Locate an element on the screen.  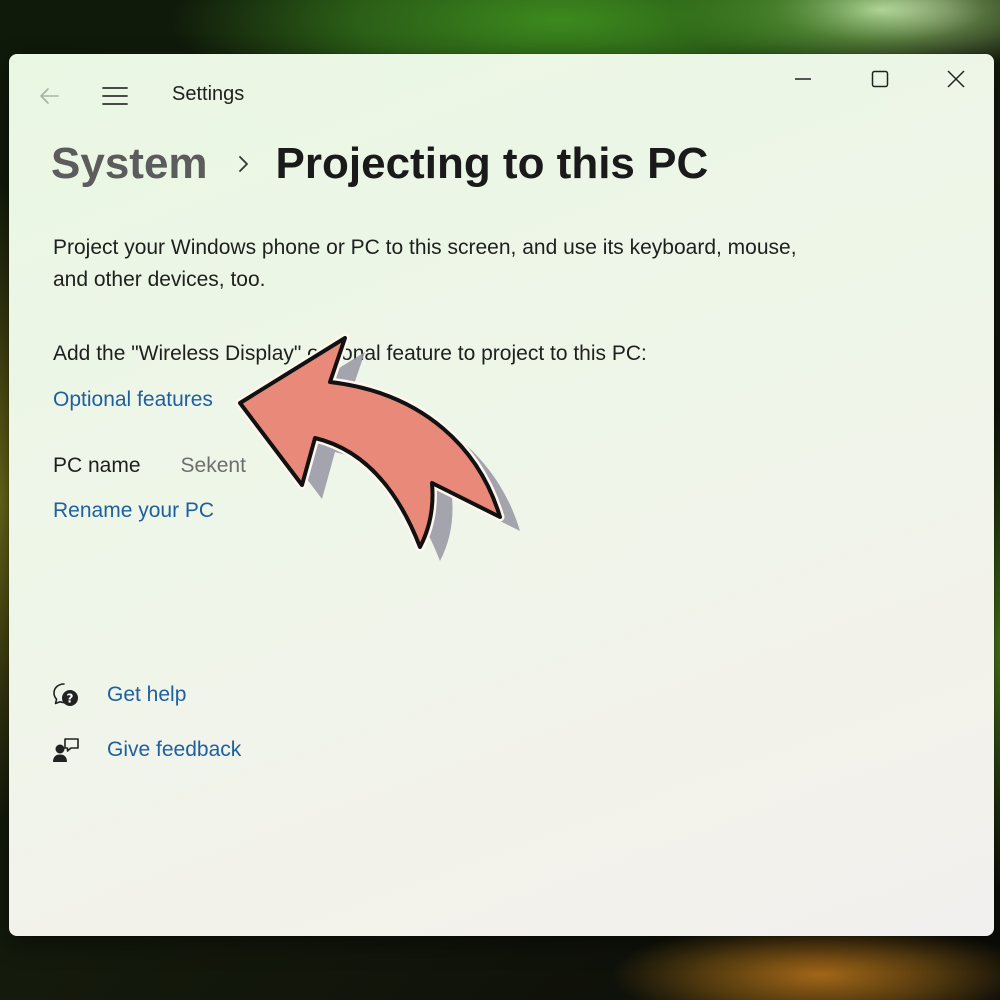
chevron-right-icon is located at coordinates (243, 164).